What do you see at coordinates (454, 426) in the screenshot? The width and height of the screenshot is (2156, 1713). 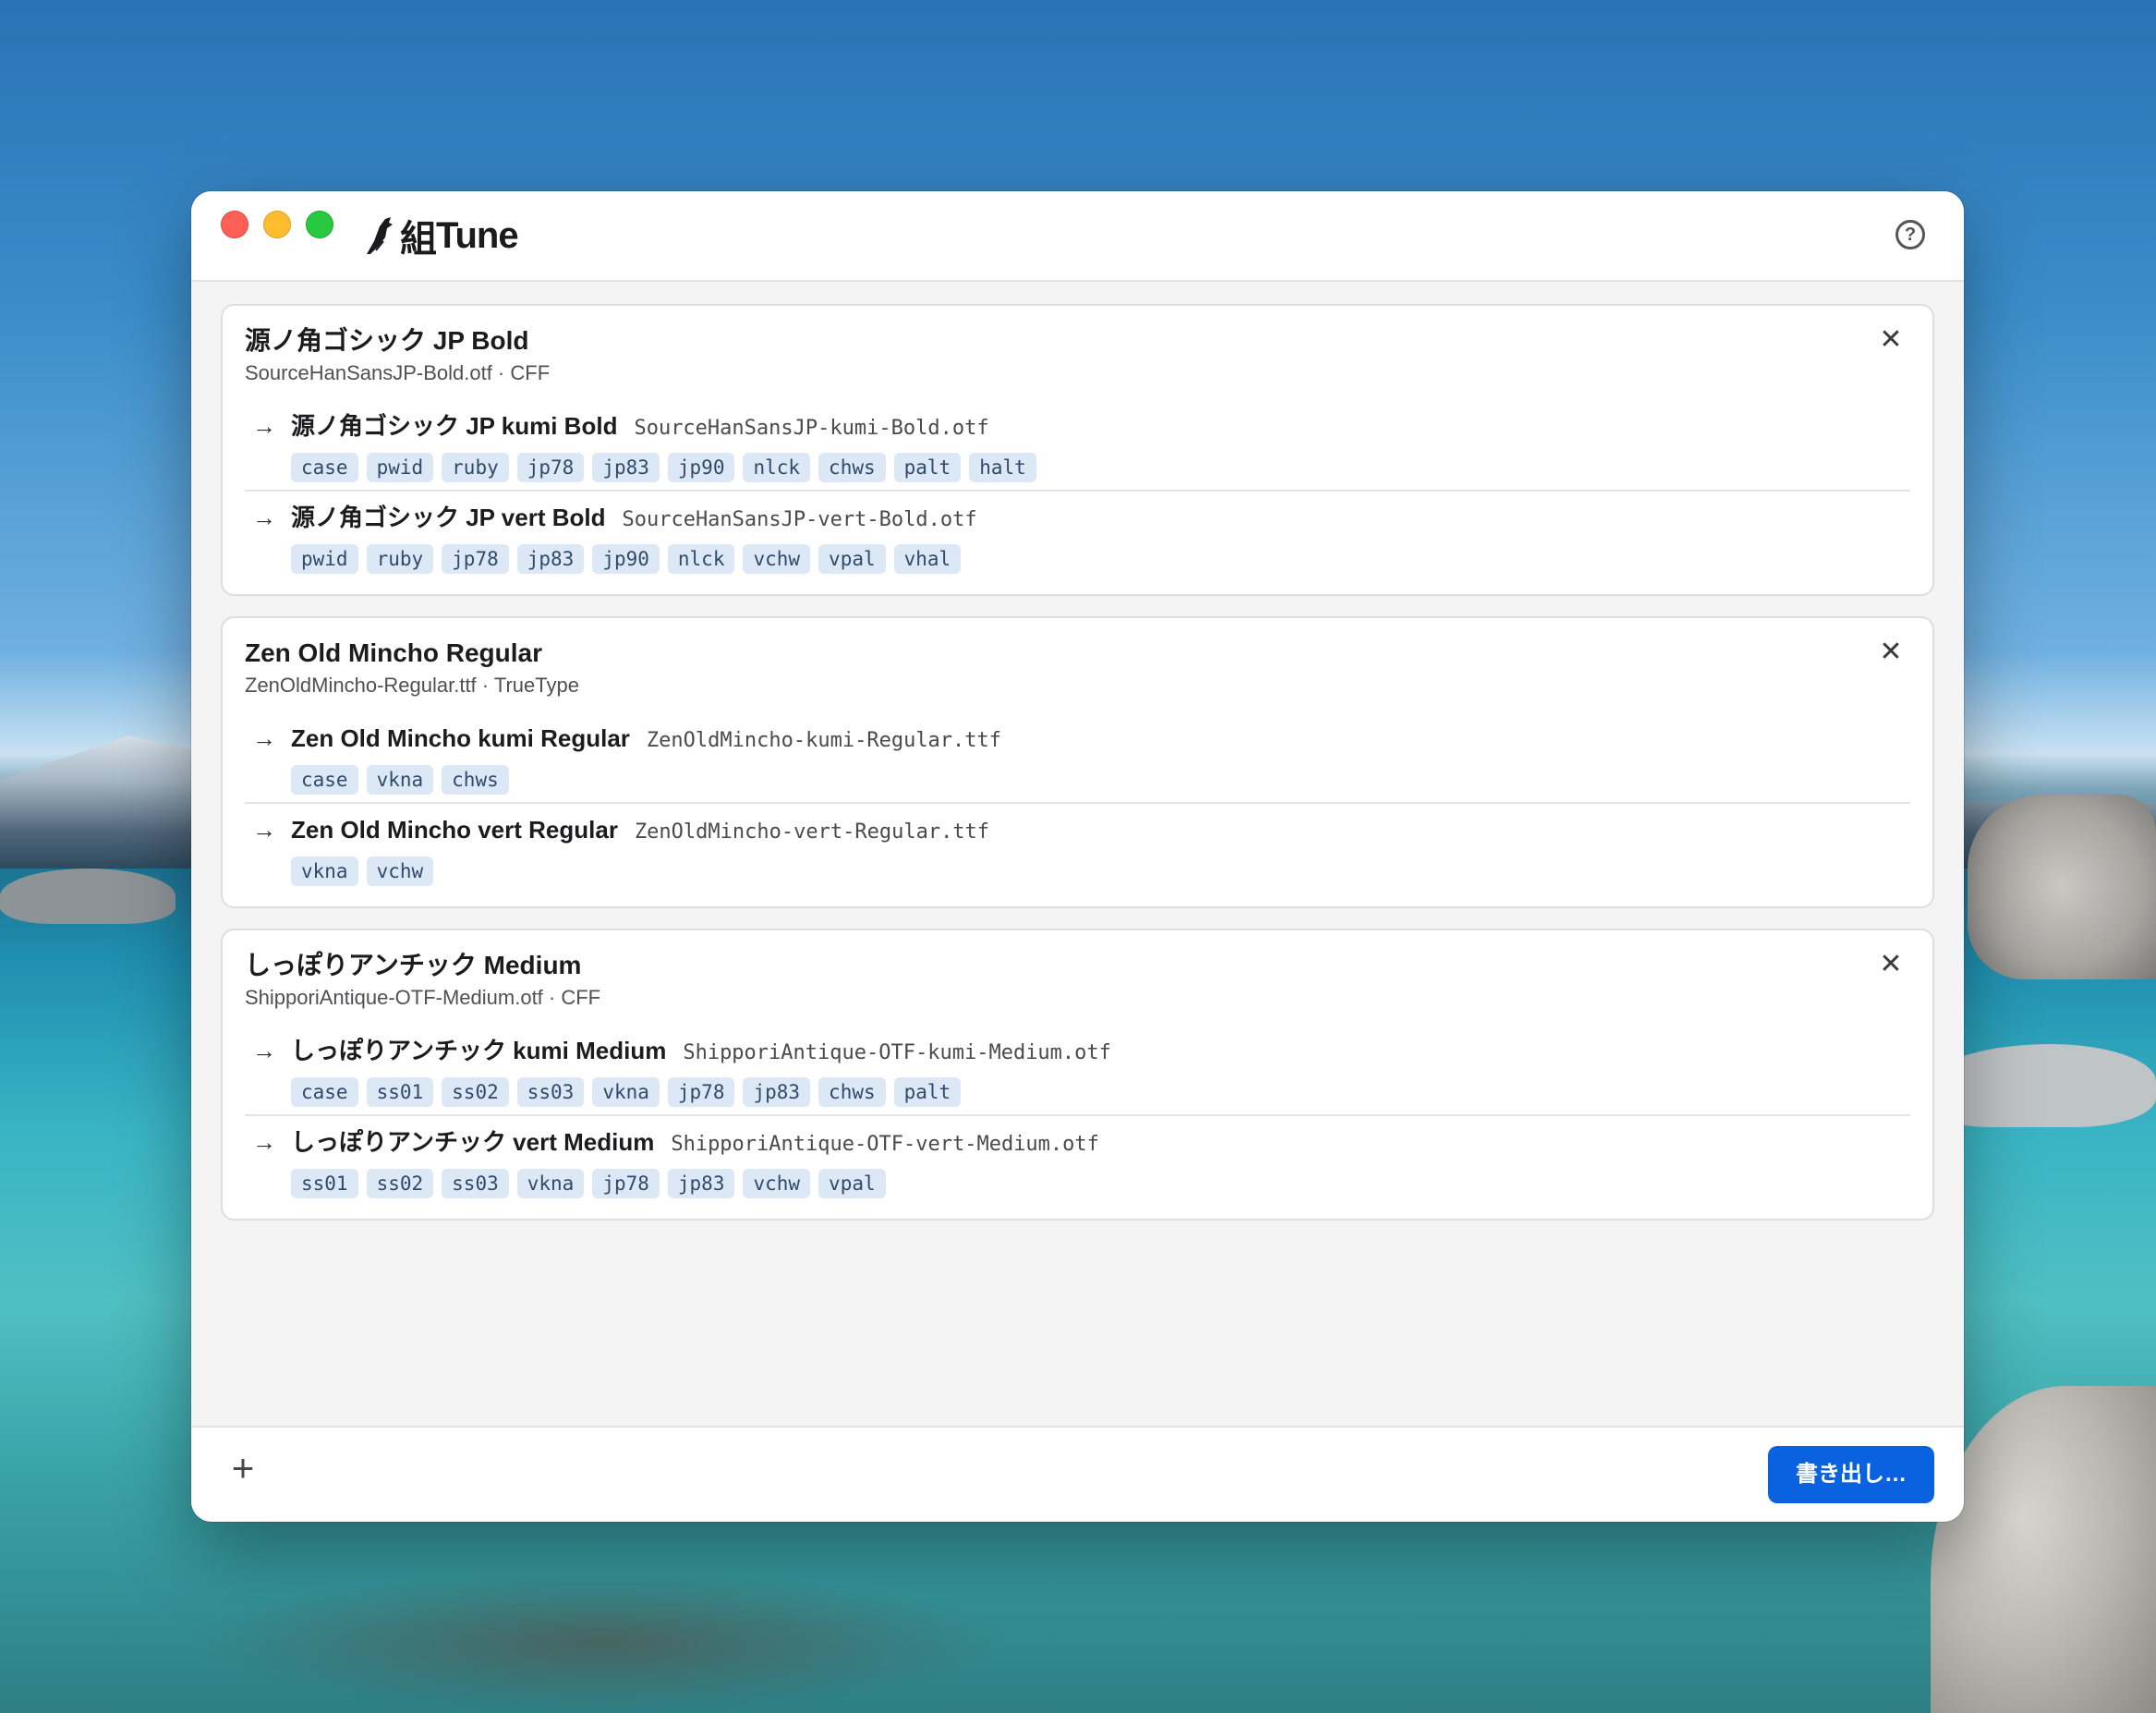 I see `output-name: 源ノ角ゴシック JP kumi Bold` at bounding box center [454, 426].